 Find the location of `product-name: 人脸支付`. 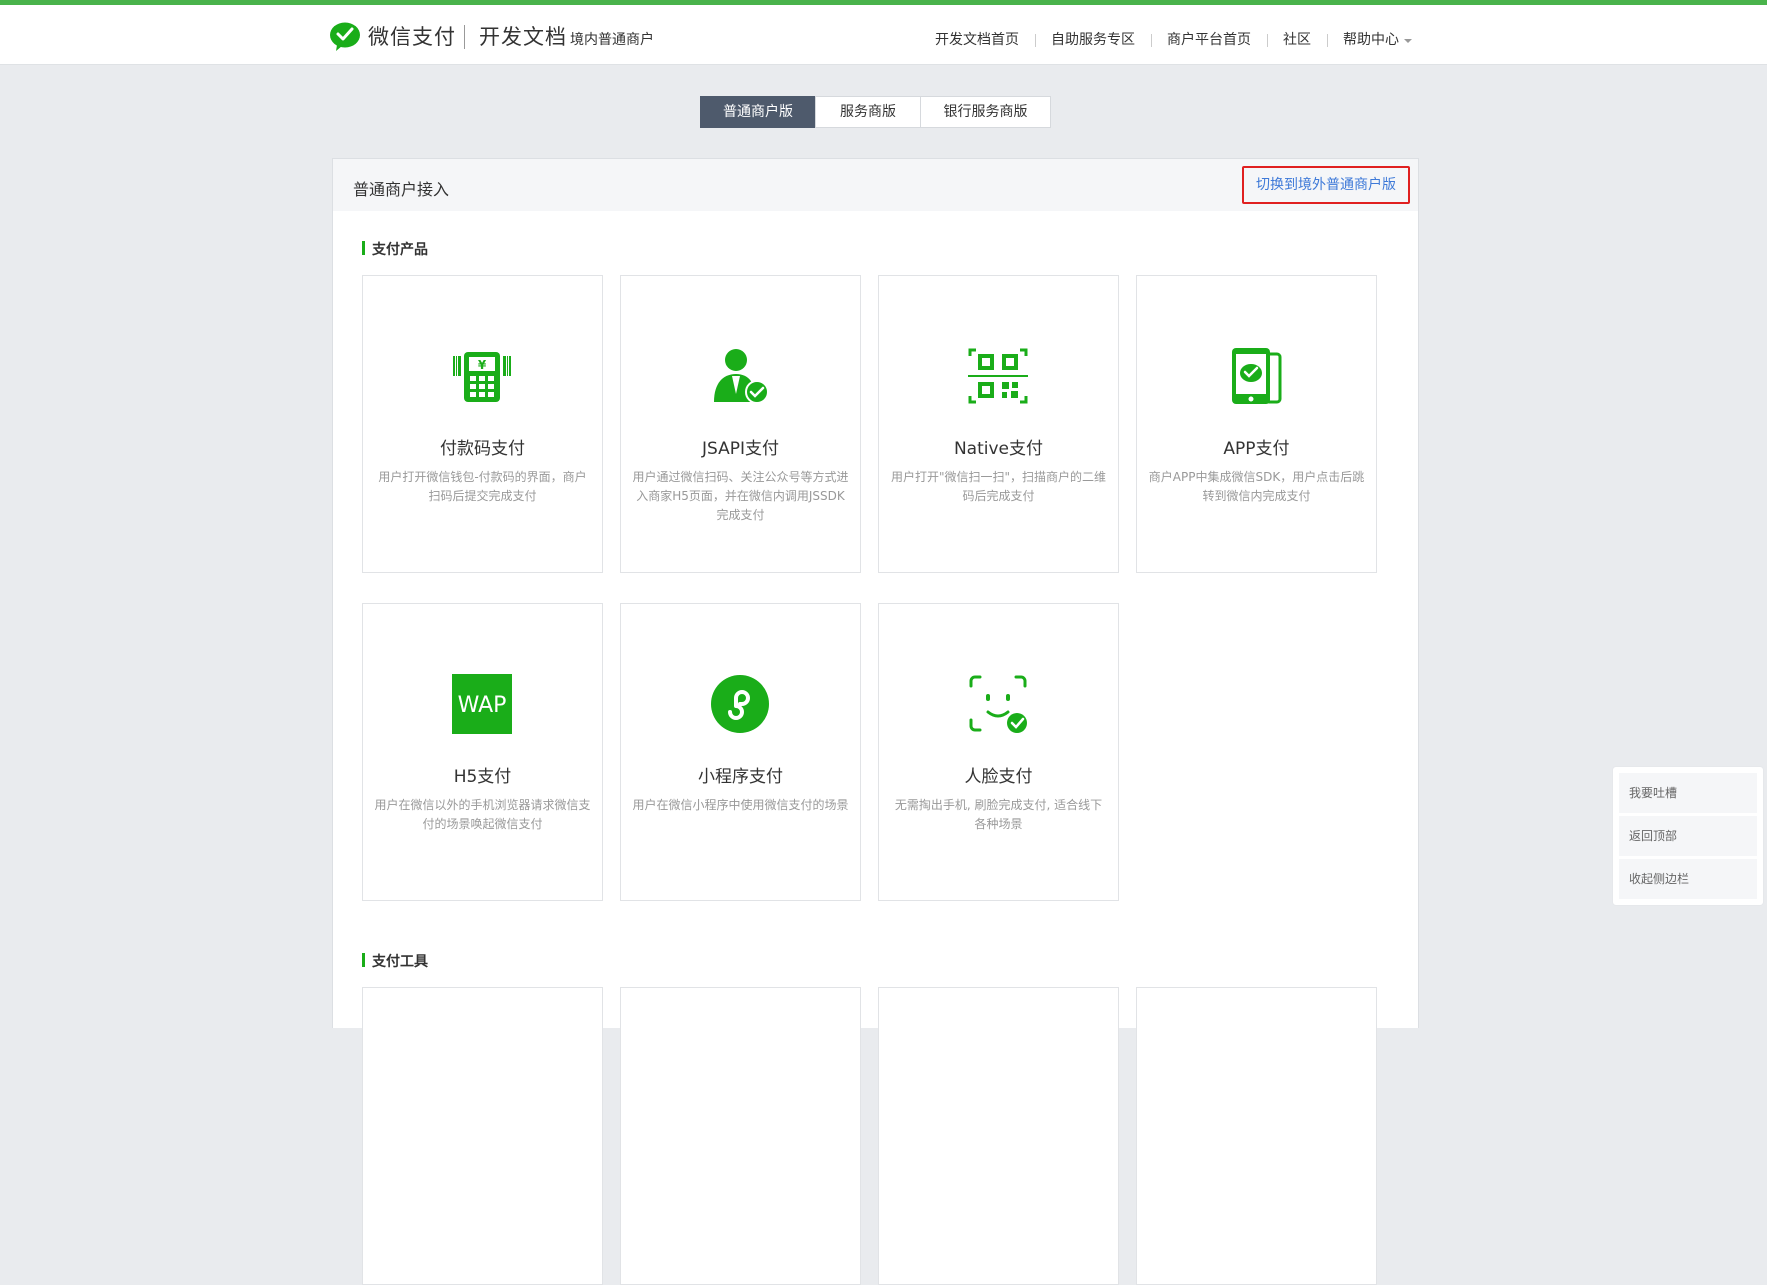

product-name: 人脸支付 is located at coordinates (998, 777).